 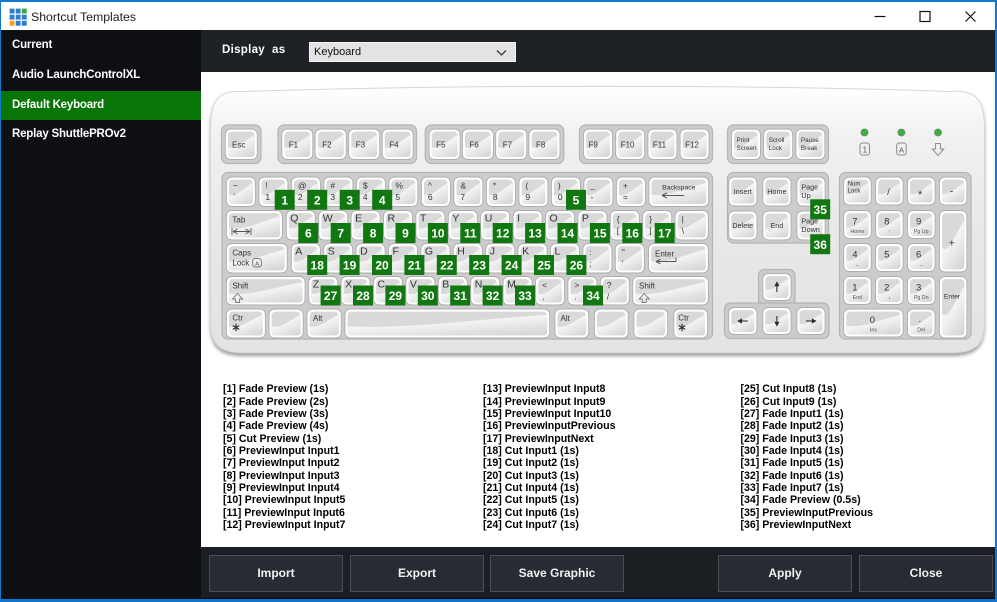 I want to click on svg-text: I, so click(x=518, y=219).